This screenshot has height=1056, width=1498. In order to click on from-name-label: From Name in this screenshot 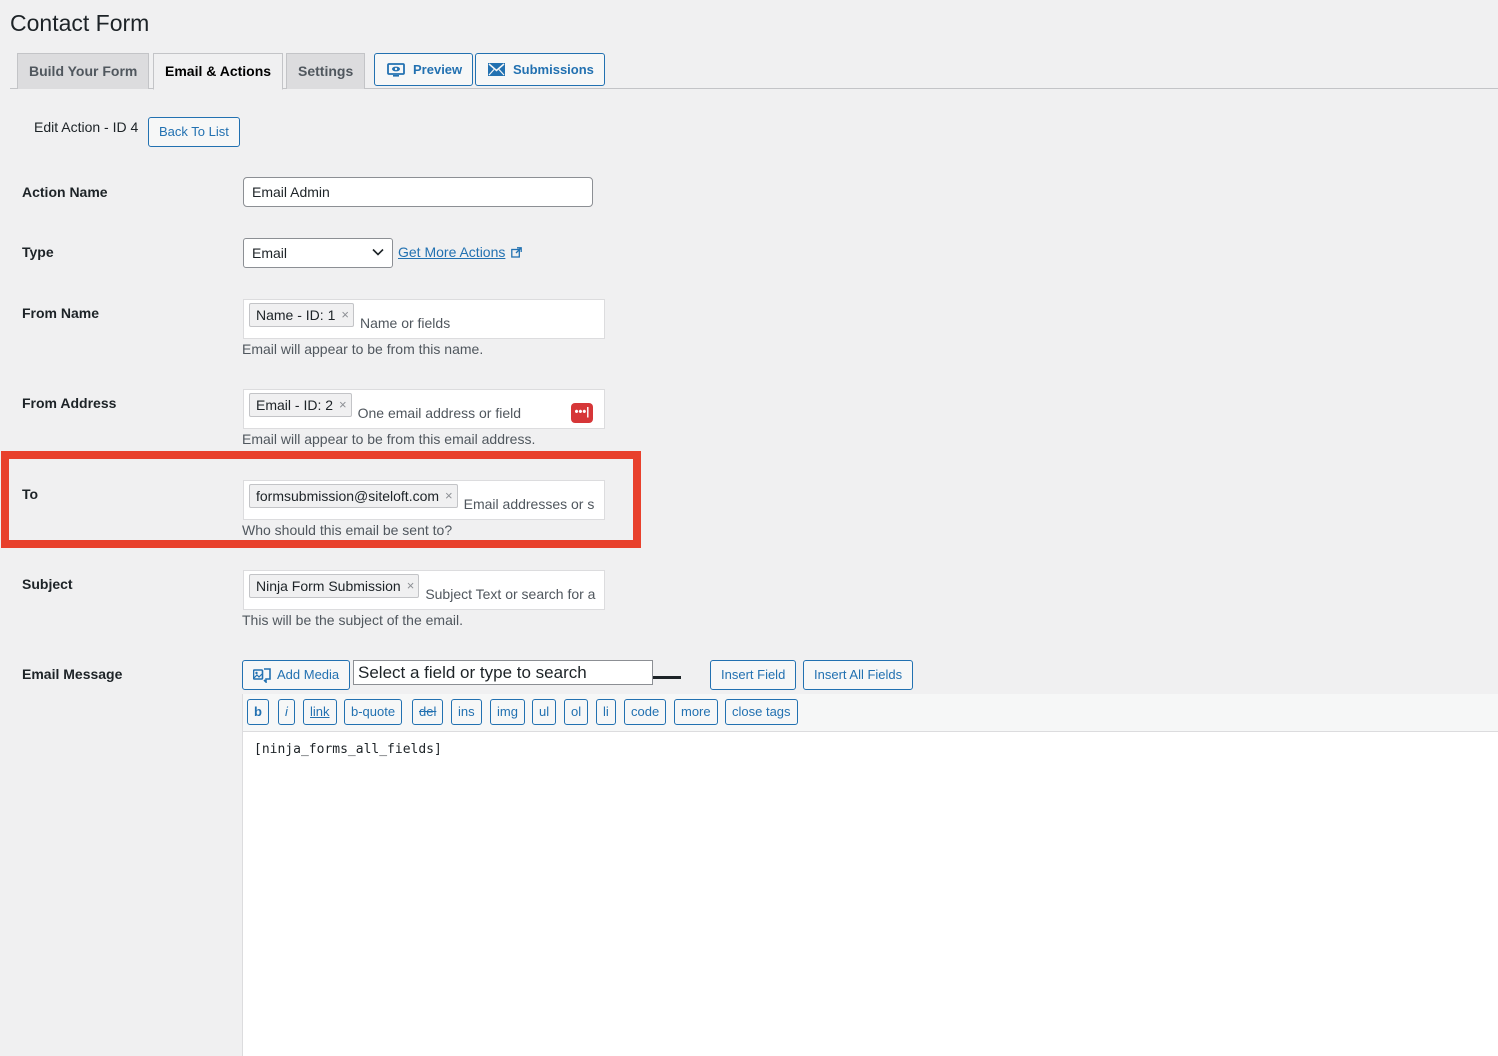, I will do `click(61, 313)`.